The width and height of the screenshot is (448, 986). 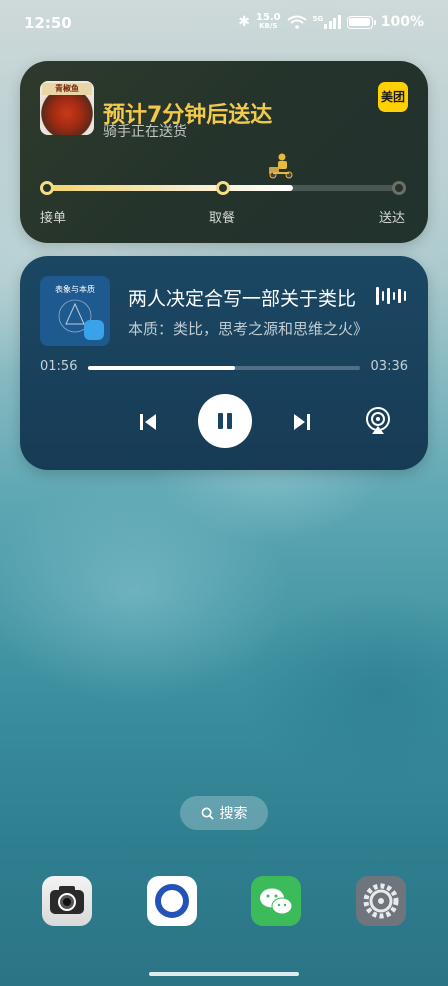 I want to click on step-node-picked-up, so click(x=223, y=188).